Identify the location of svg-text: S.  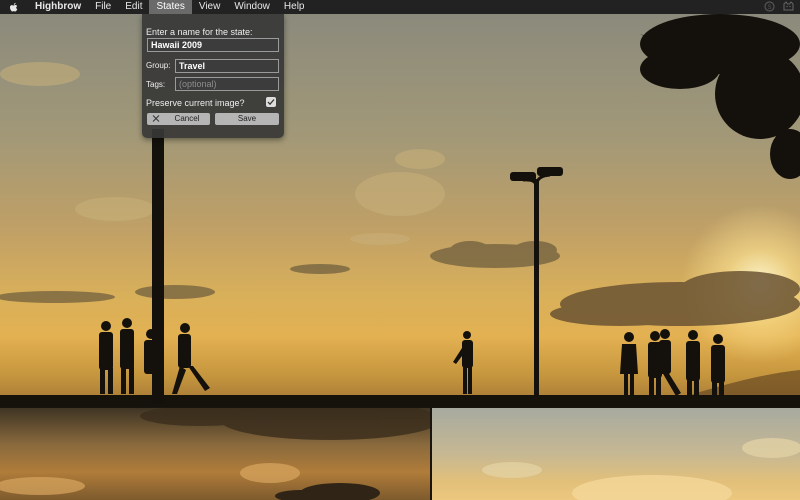
(769, 8).